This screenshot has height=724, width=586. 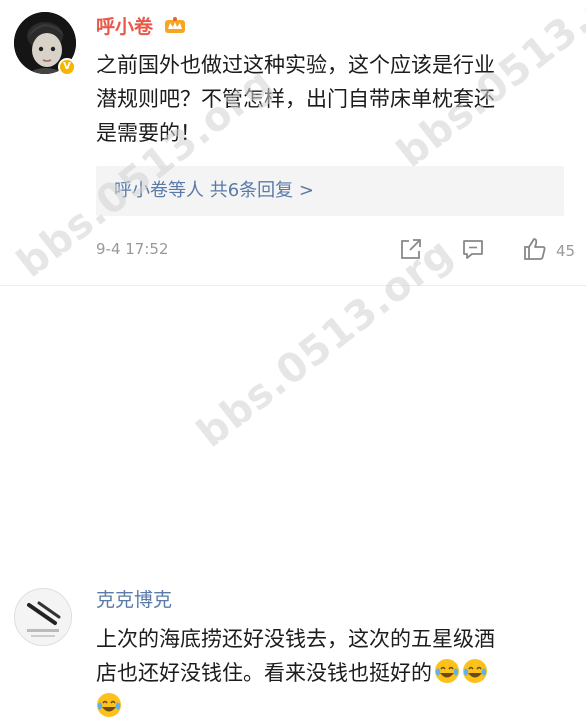 What do you see at coordinates (134, 600) in the screenshot?
I see `username: 克克博克` at bounding box center [134, 600].